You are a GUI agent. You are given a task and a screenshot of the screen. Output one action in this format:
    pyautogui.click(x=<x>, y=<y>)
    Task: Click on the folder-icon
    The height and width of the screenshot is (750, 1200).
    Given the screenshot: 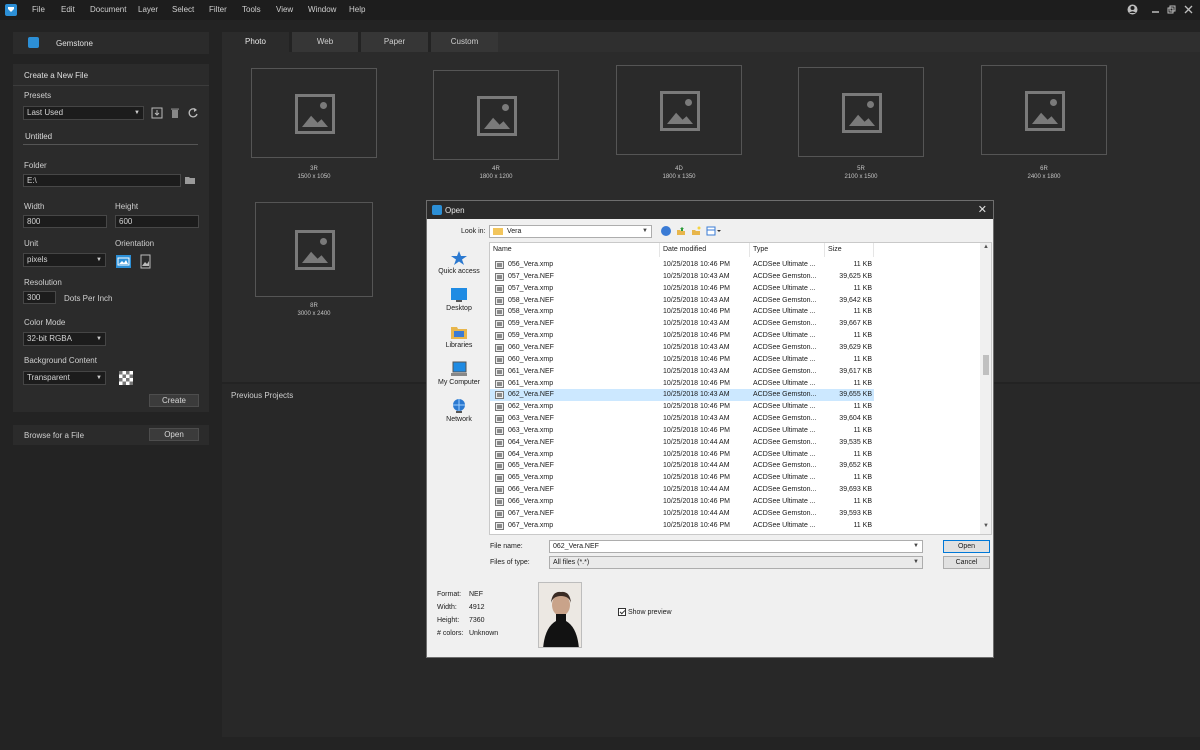 What is the action you would take?
    pyautogui.click(x=190, y=180)
    